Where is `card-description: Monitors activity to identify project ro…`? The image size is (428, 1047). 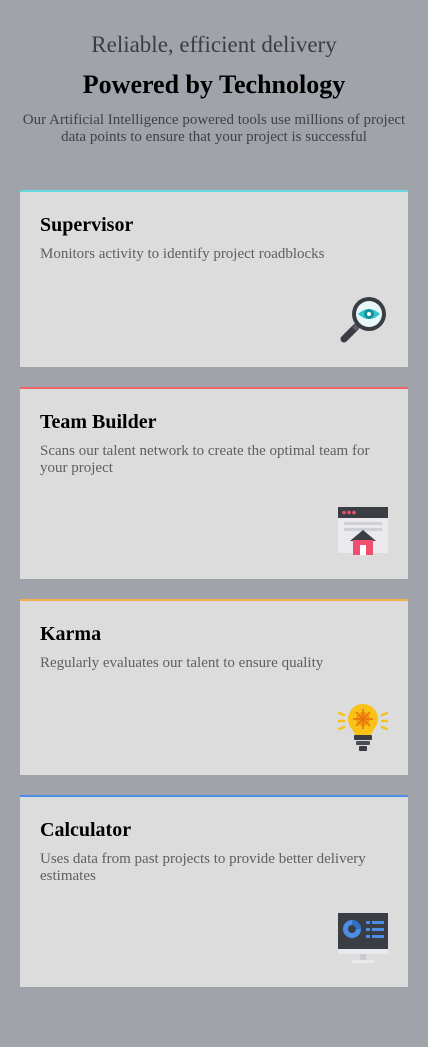 card-description: Monitors activity to identify project ro… is located at coordinates (182, 254).